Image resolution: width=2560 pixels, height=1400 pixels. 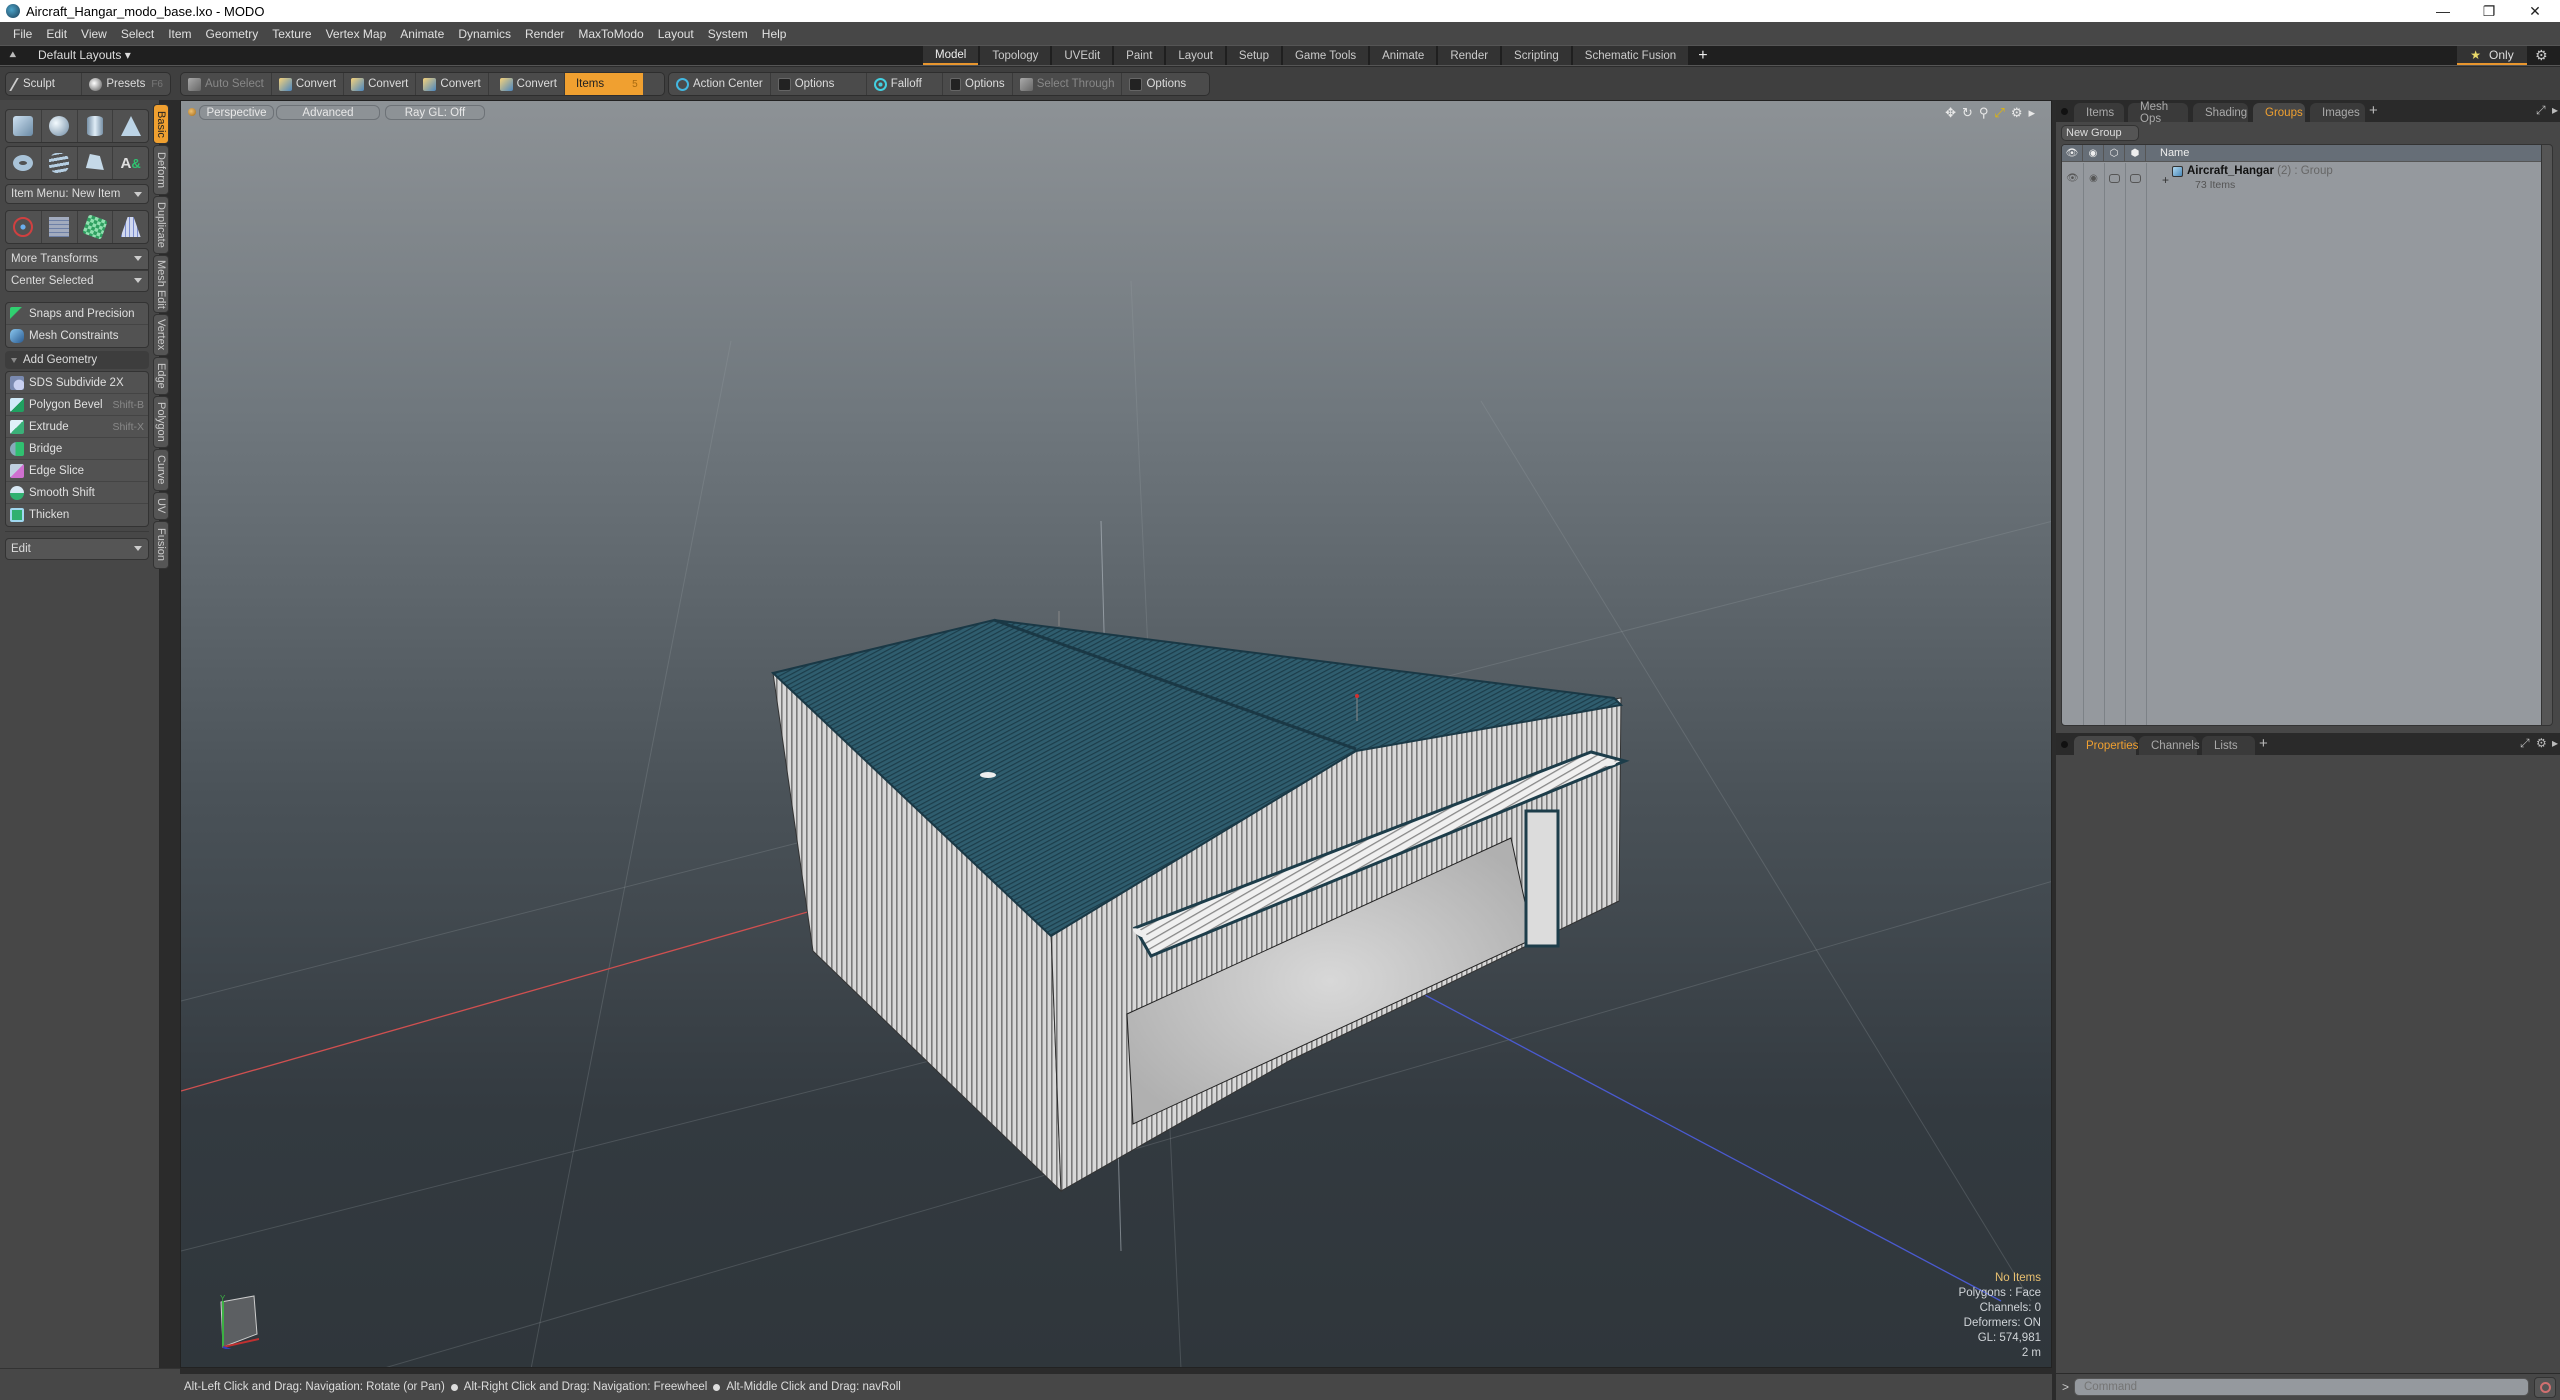 I want to click on rotate-icon: ↻, so click(x=1967, y=113).